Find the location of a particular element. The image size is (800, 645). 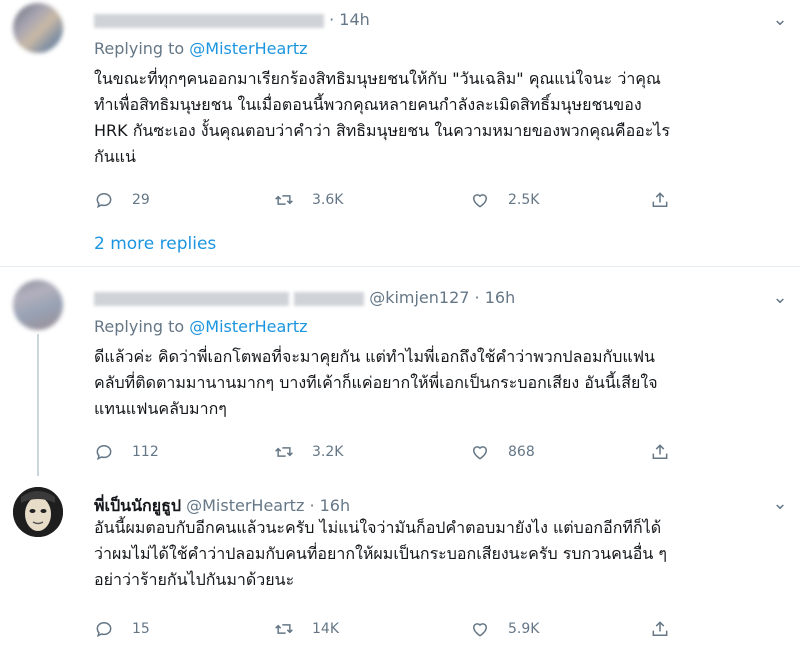

thread-line is located at coordinates (38, 405).